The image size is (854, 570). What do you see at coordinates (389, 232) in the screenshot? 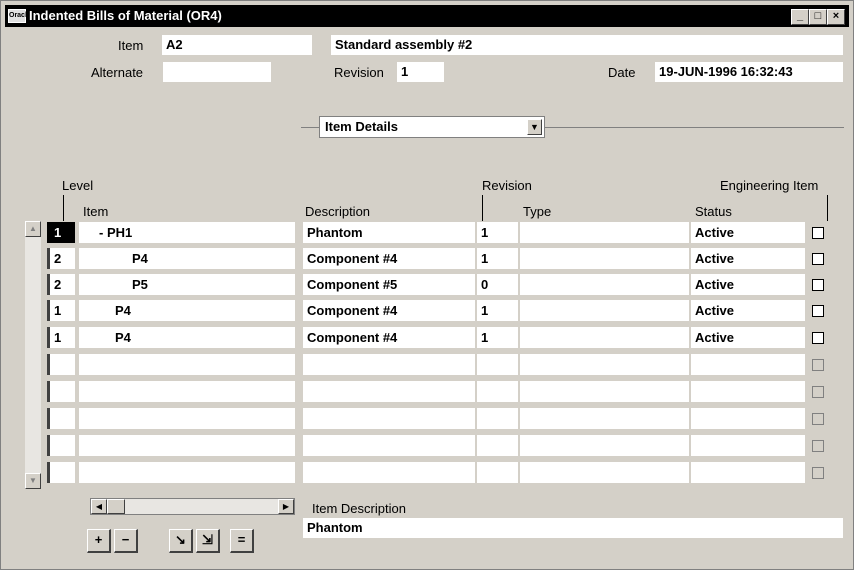
I see `row-description: Phantom` at bounding box center [389, 232].